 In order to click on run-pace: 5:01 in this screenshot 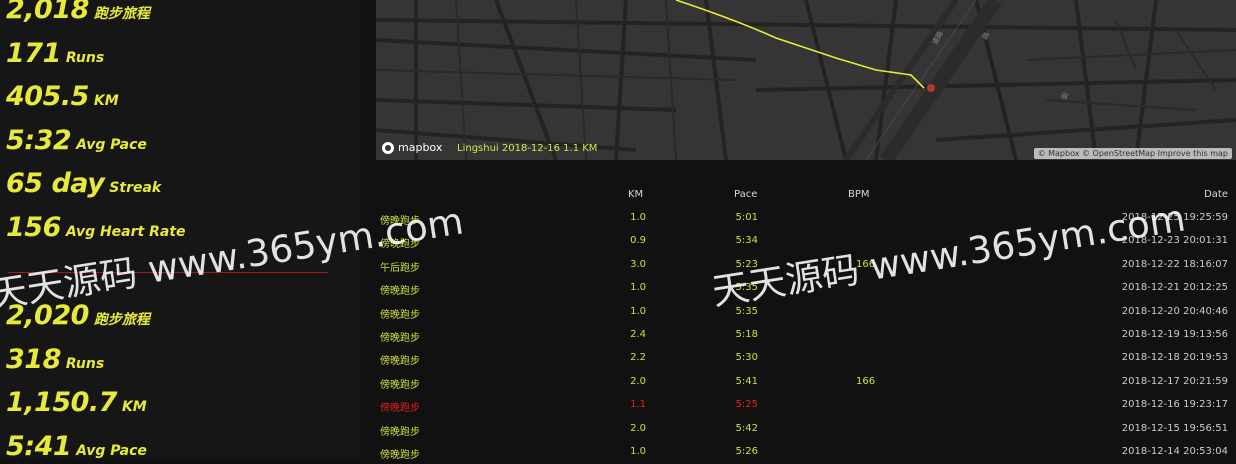, I will do `click(746, 217)`.